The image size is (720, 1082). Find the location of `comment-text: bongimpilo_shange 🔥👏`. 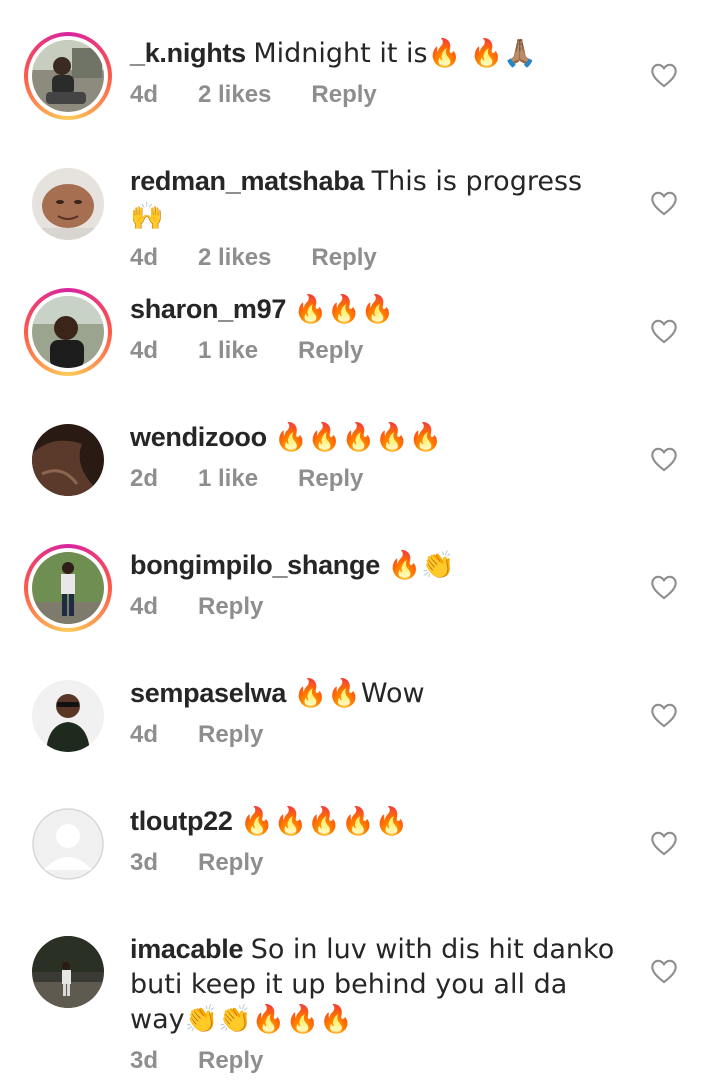

comment-text: bongimpilo_shange 🔥👏 is located at coordinates (370, 565).